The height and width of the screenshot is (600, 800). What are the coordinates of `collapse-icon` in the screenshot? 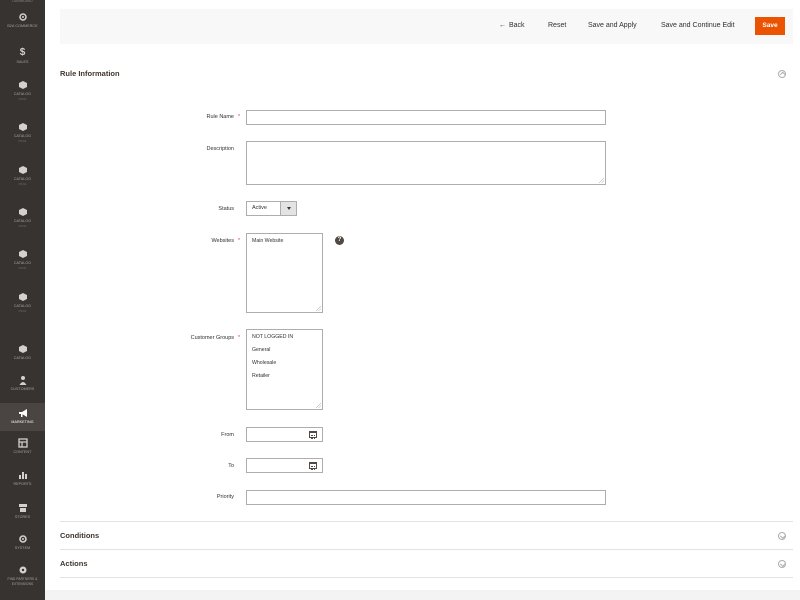 It's located at (782, 74).